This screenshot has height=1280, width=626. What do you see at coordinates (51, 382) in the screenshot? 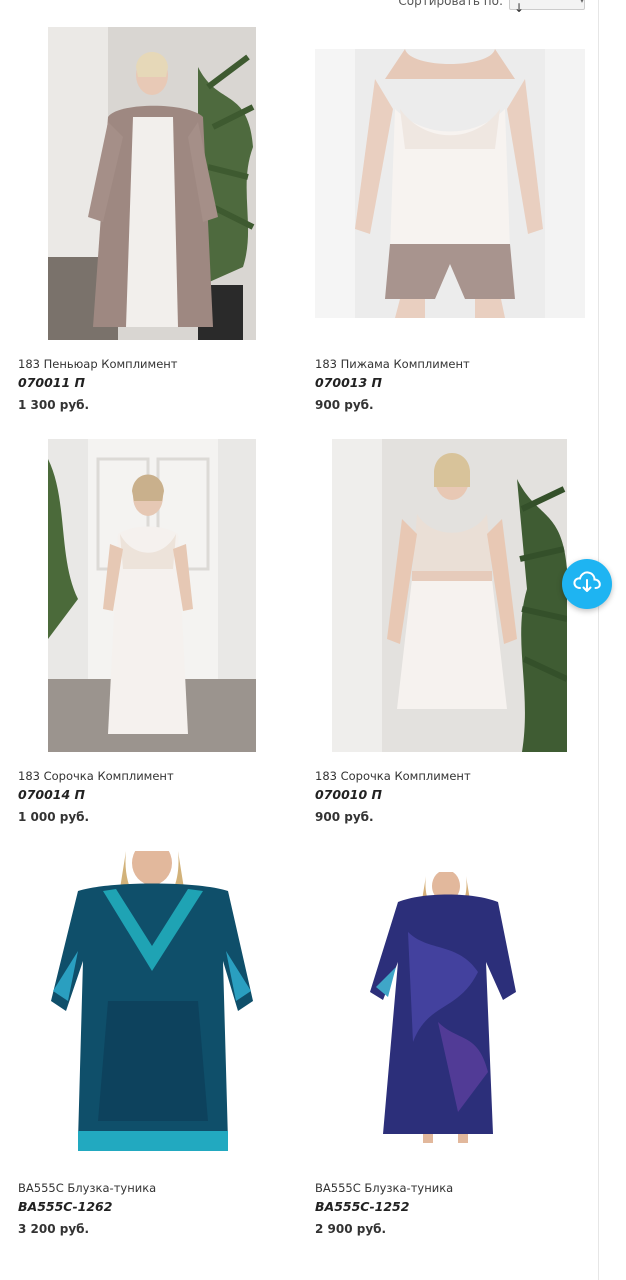
I see `product-code: 070011 П` at bounding box center [51, 382].